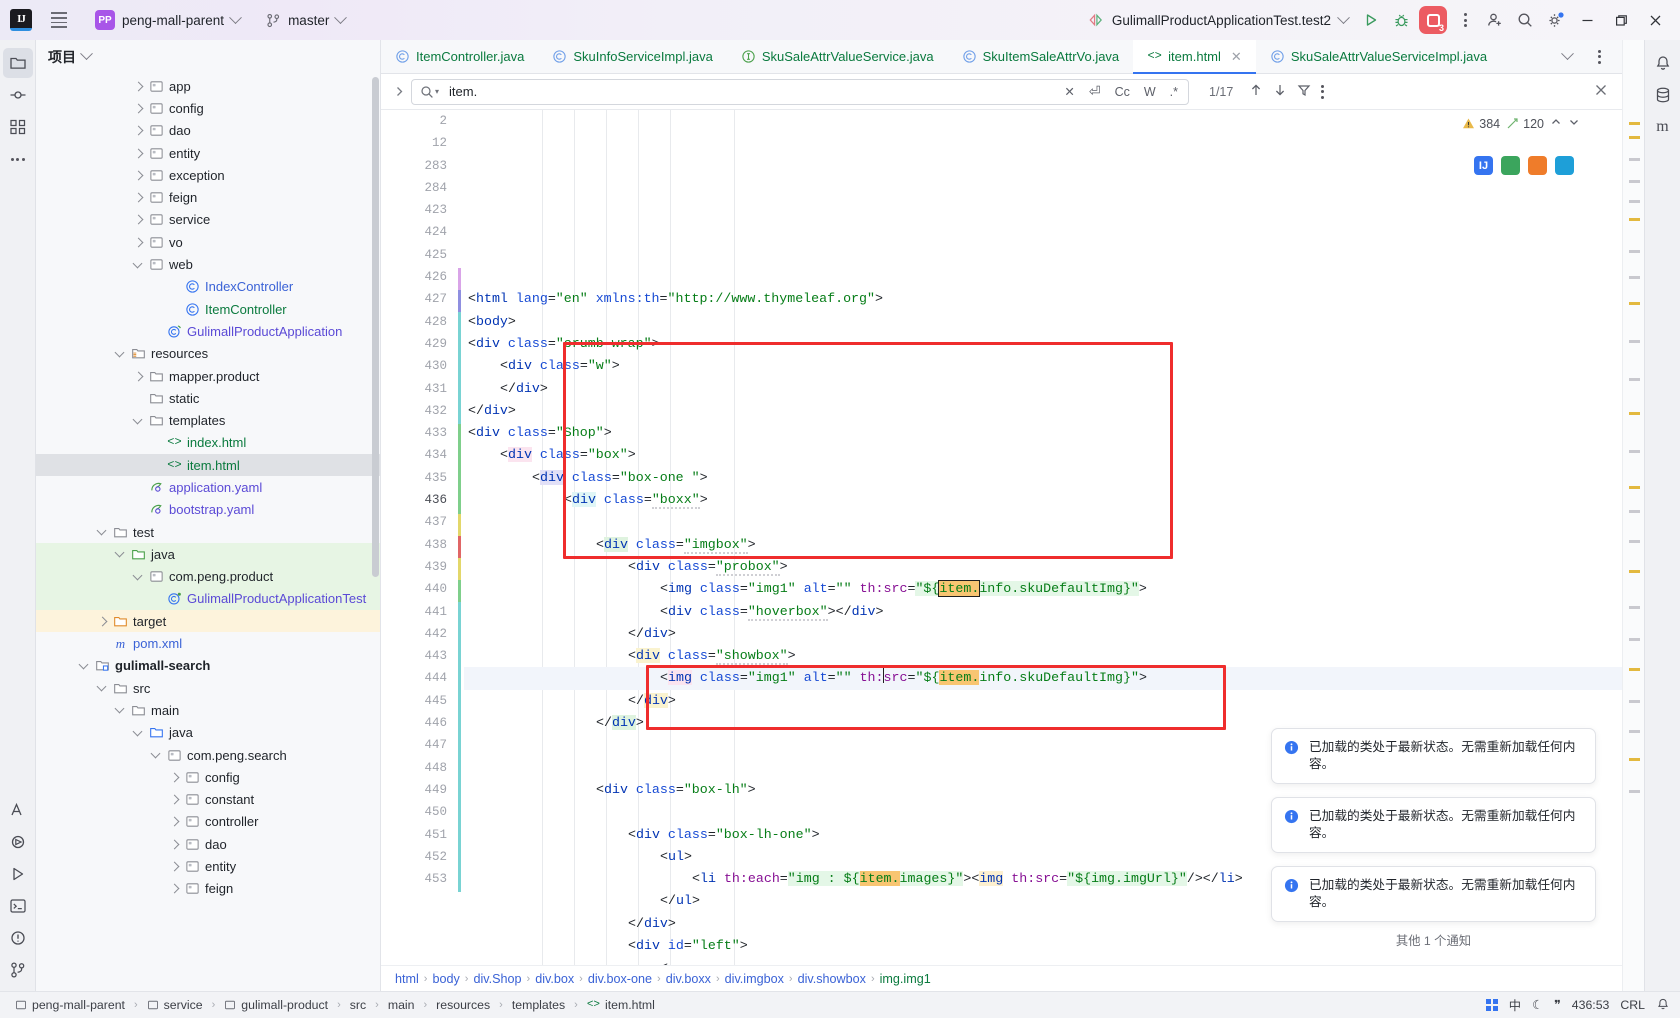  I want to click on next-match-button, so click(1280, 91).